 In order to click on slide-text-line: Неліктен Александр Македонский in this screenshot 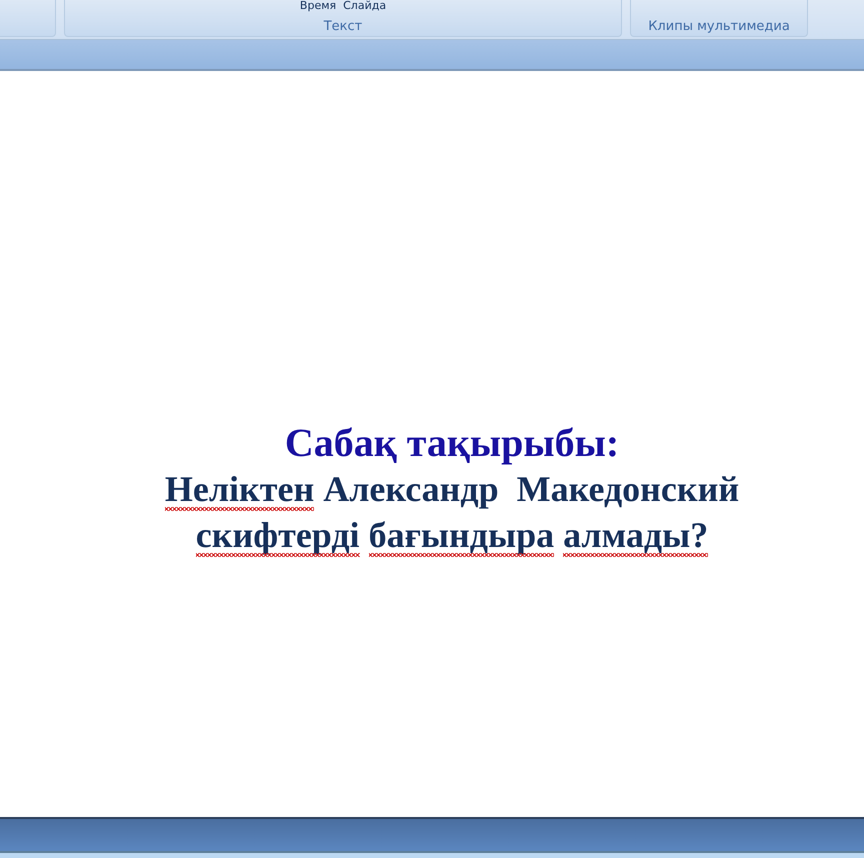, I will do `click(452, 490)`.